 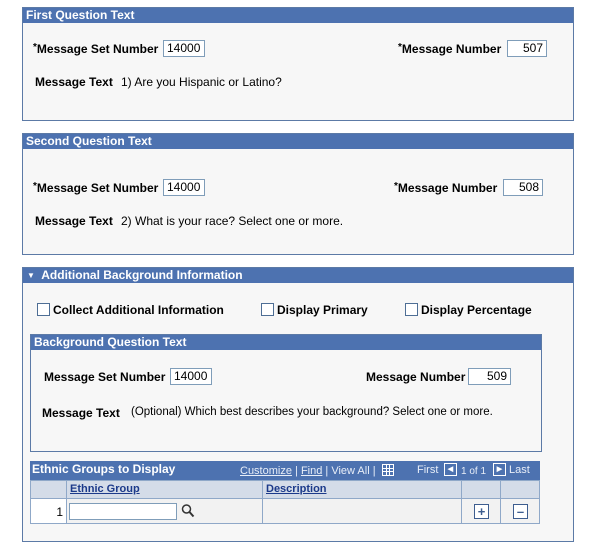 What do you see at coordinates (527, 48) in the screenshot?
I see `message-number-field: 507` at bounding box center [527, 48].